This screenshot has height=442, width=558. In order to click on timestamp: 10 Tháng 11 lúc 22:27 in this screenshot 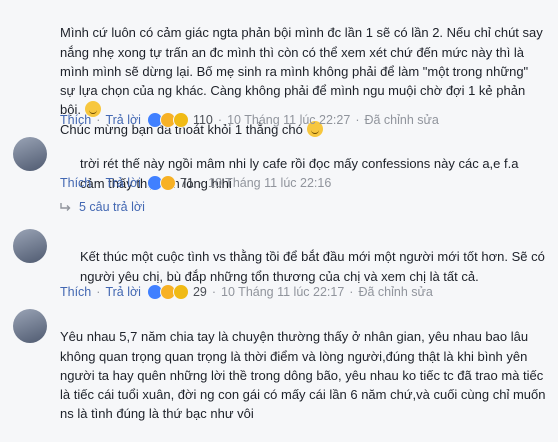, I will do `click(288, 120)`.